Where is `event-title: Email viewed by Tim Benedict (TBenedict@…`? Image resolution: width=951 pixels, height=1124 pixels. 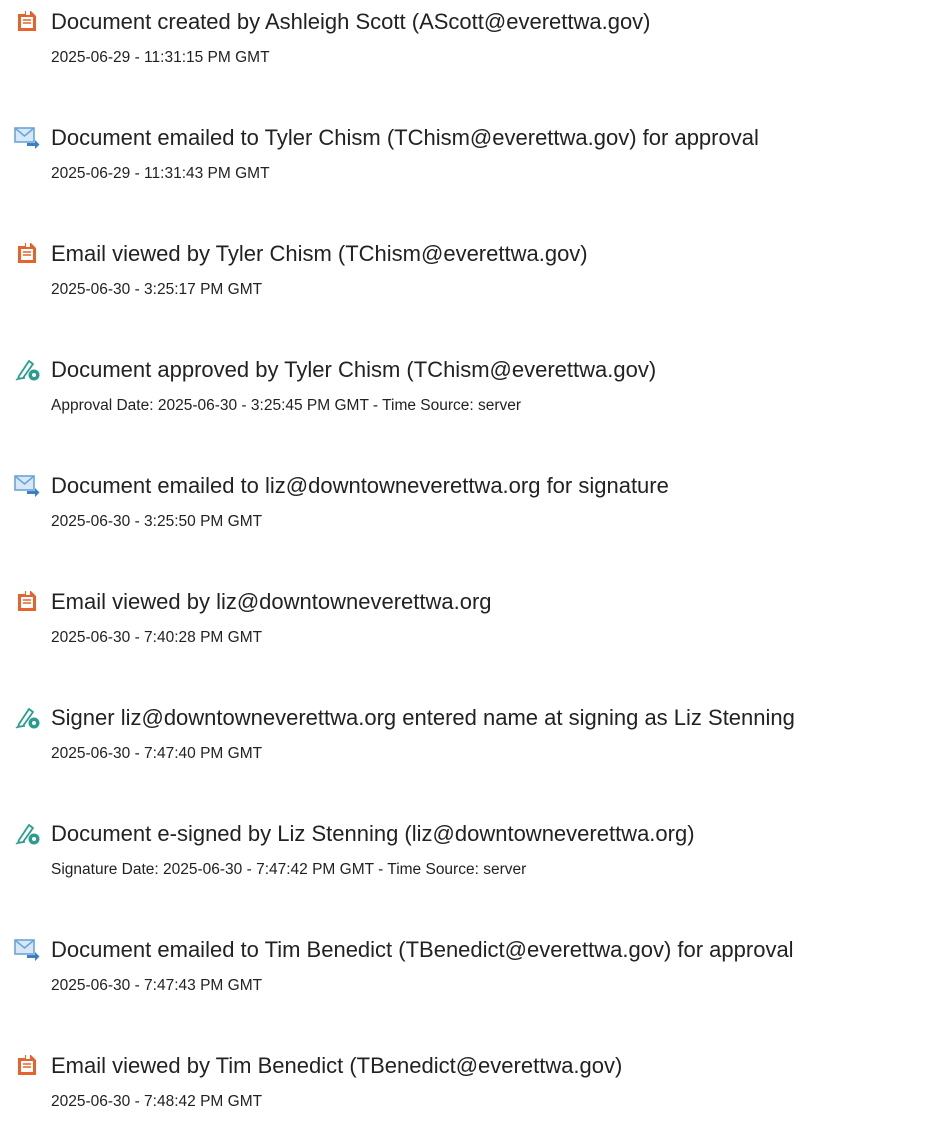
event-title: Email viewed by Tim Benedict (TBenedict@… is located at coordinates (337, 1065).